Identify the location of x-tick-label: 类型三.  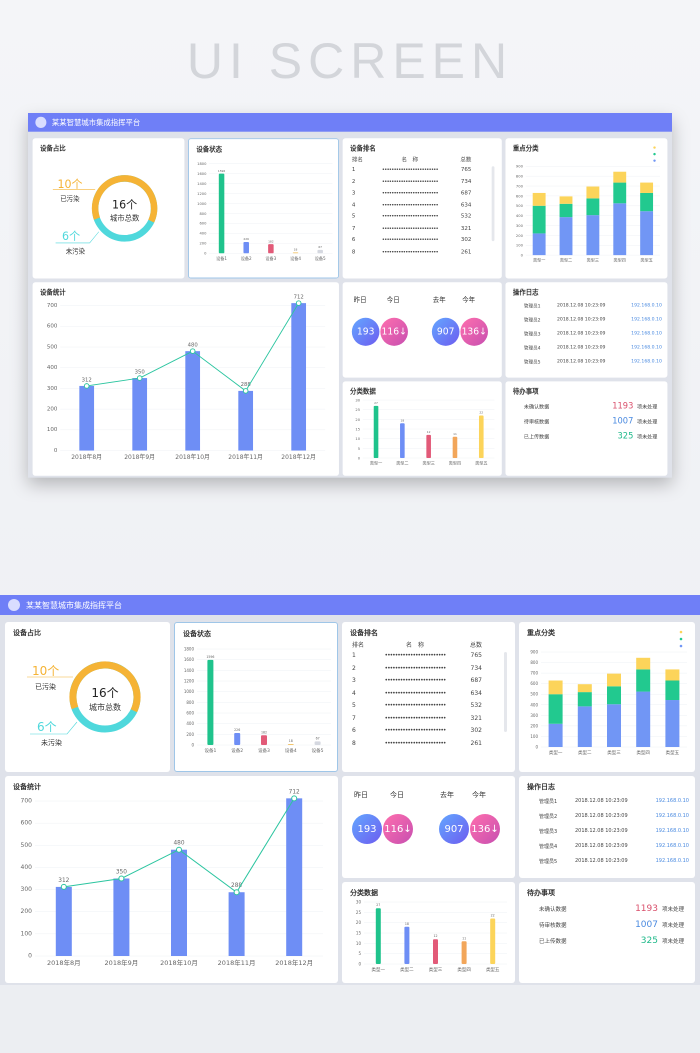
(436, 969).